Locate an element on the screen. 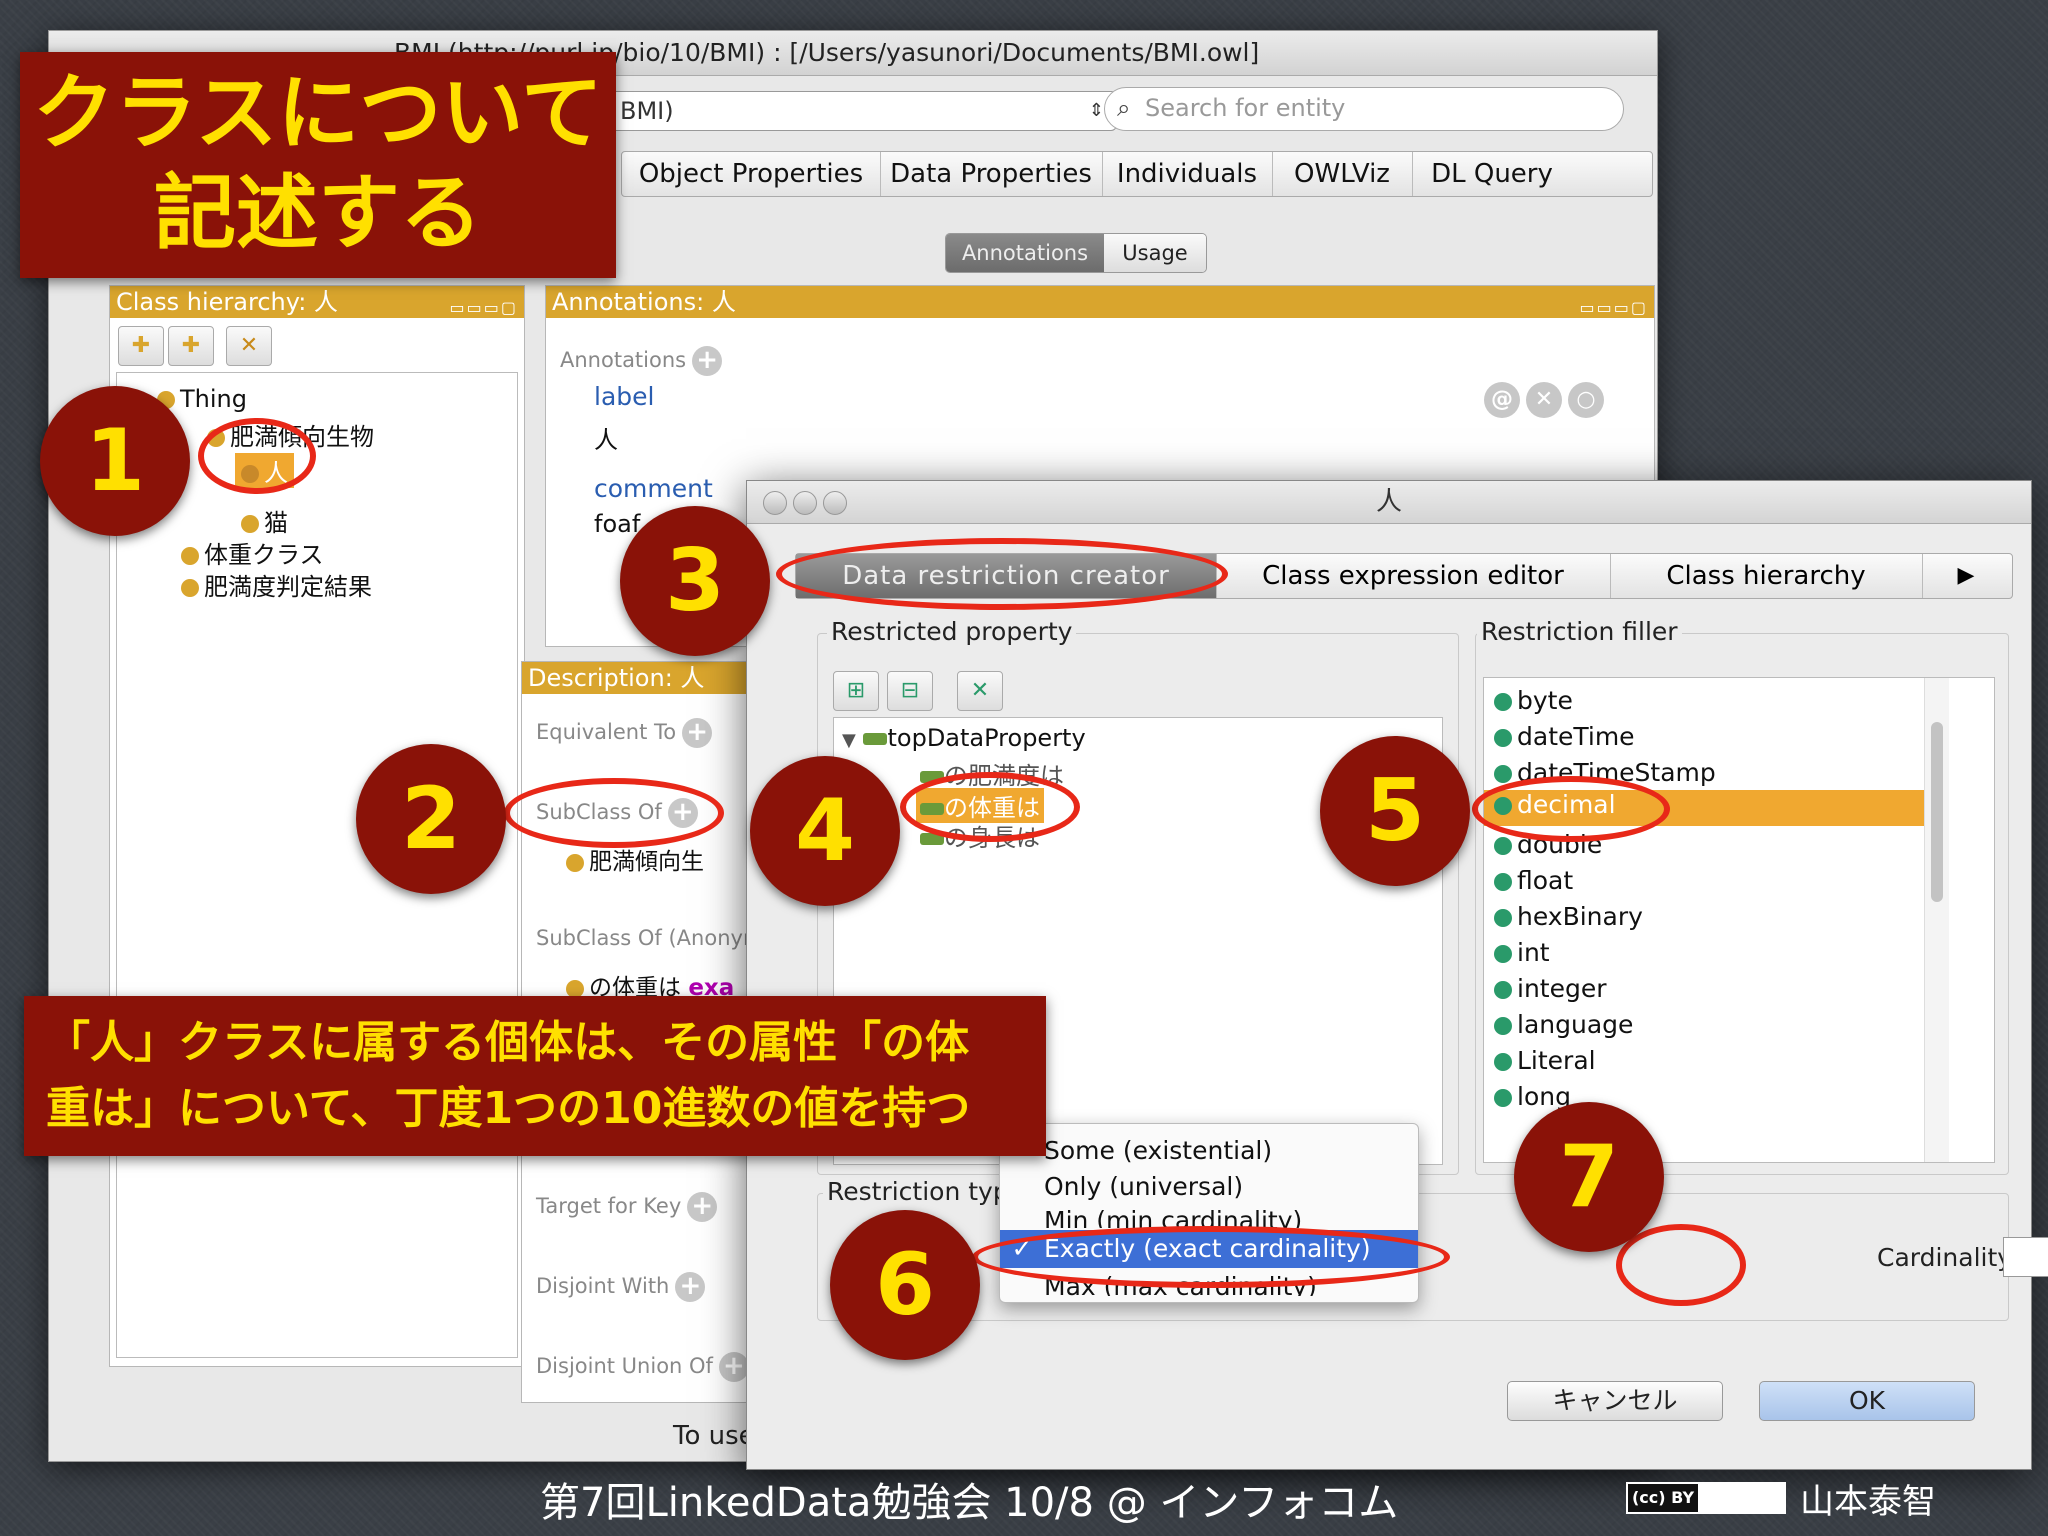 The height and width of the screenshot is (1536, 2048). minimize-window-icon is located at coordinates (805, 503).